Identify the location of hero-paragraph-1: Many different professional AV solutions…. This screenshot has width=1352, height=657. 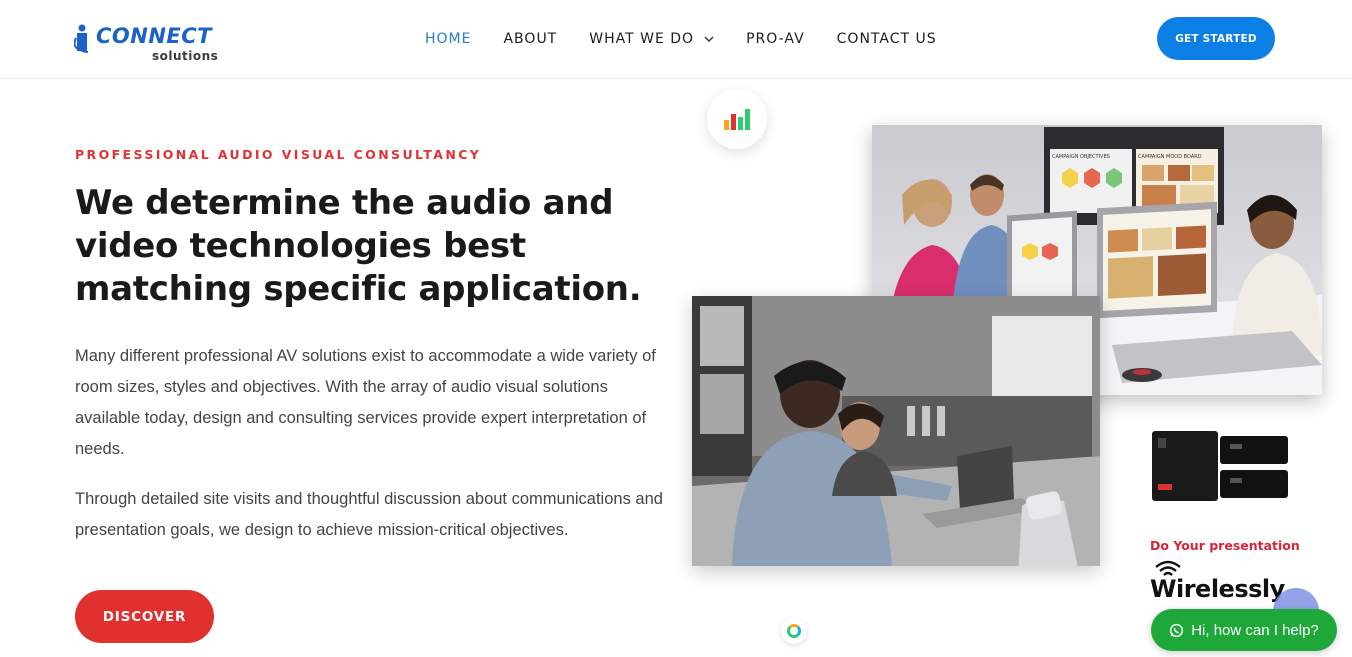
(365, 402).